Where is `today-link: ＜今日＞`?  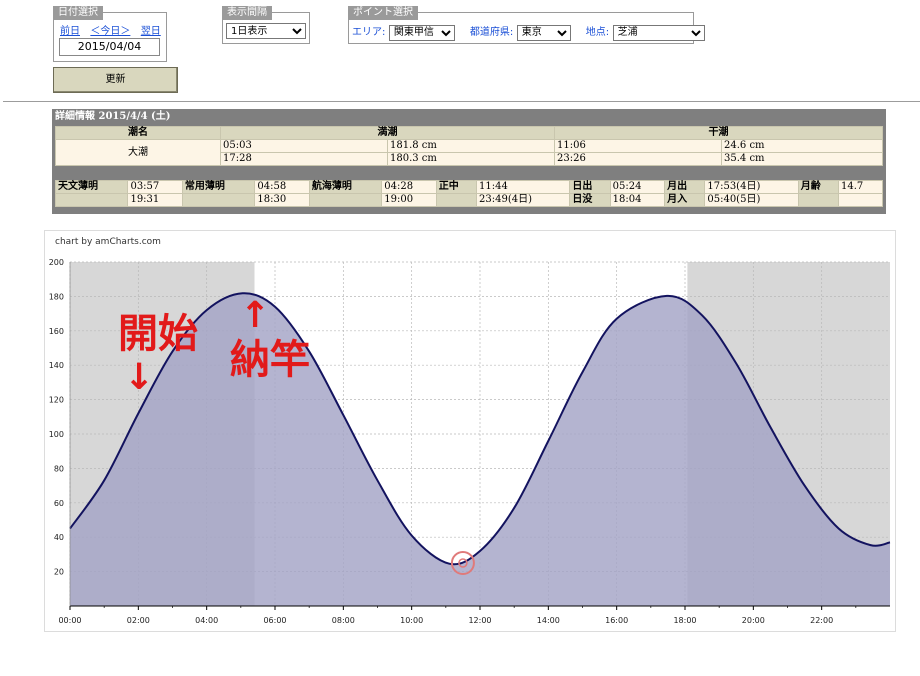
today-link: ＜今日＞ is located at coordinates (110, 31).